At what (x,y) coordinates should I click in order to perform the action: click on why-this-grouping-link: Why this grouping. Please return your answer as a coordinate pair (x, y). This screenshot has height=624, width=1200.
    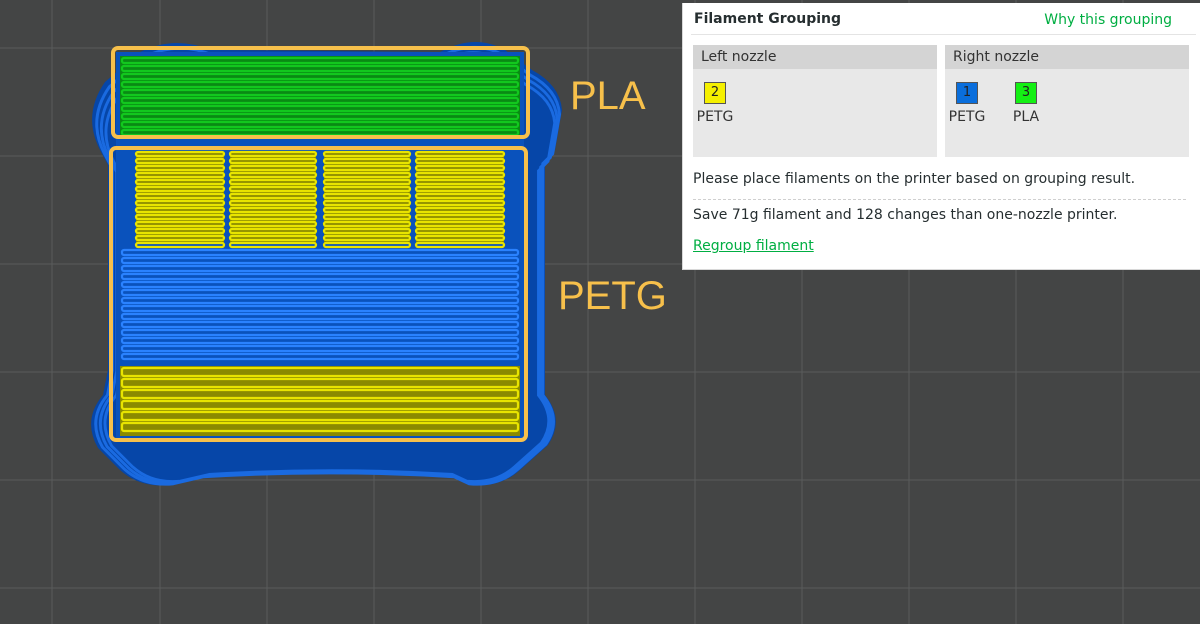
    Looking at the image, I should click on (1108, 20).